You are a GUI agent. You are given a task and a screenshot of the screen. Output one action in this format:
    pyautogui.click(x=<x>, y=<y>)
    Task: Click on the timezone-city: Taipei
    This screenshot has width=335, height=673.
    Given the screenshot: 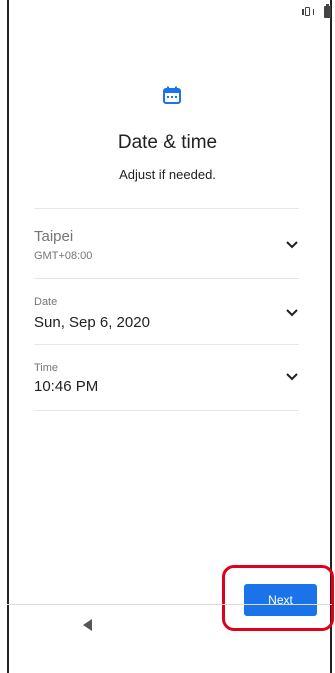 What is the action you would take?
    pyautogui.click(x=54, y=236)
    